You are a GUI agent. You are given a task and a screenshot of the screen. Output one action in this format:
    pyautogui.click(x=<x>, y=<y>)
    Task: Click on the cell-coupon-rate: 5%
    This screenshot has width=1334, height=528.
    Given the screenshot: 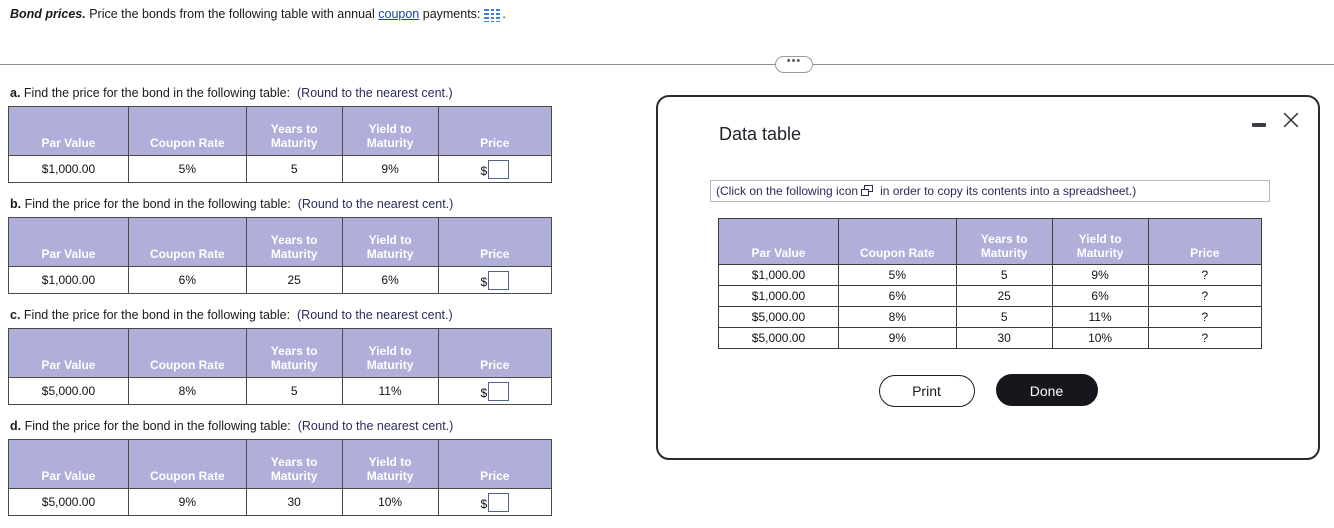 What is the action you would take?
    pyautogui.click(x=187, y=169)
    